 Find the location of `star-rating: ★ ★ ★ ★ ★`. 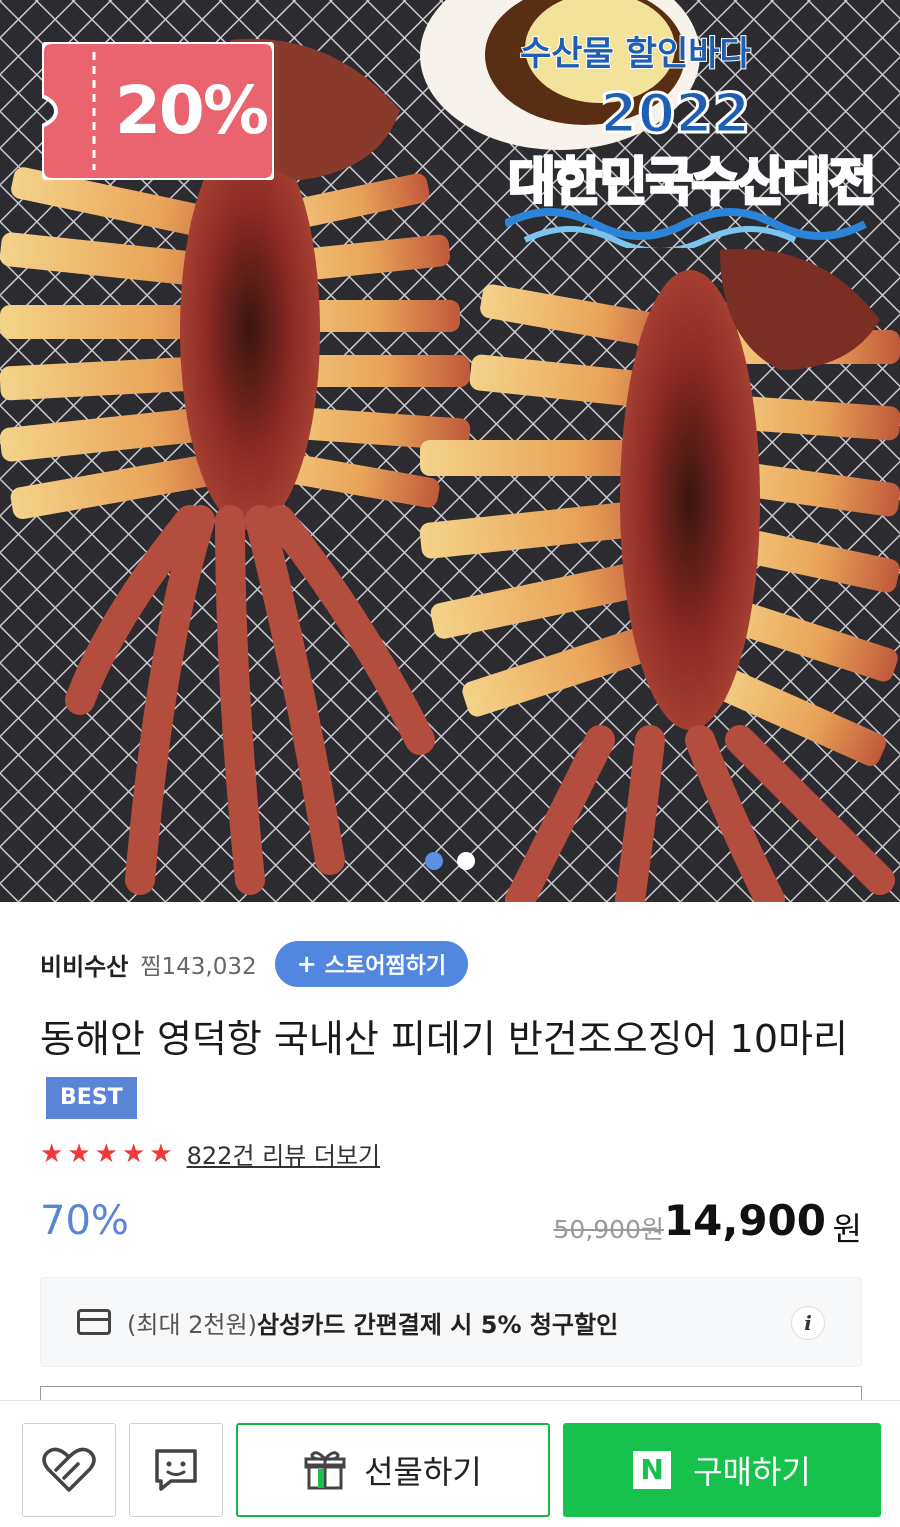

star-rating: ★ ★ ★ ★ ★ is located at coordinates (106, 1154).